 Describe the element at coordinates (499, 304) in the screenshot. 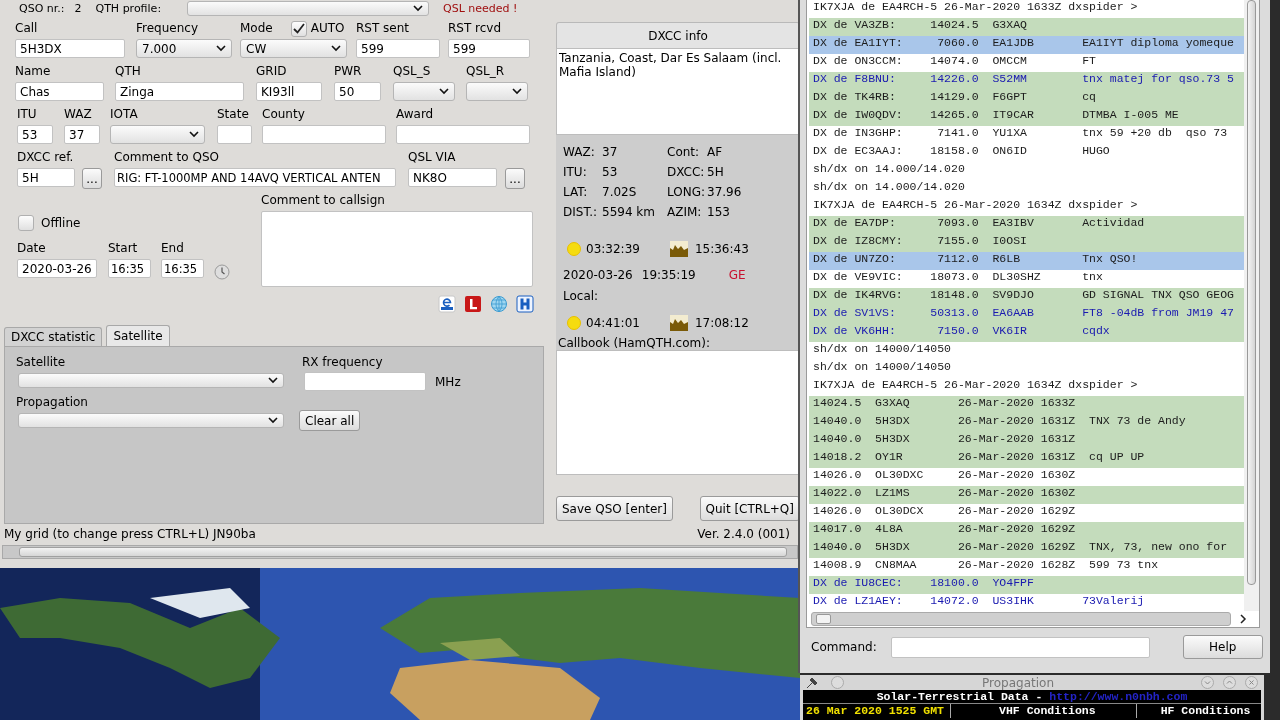

I see `globe-icon` at that location.